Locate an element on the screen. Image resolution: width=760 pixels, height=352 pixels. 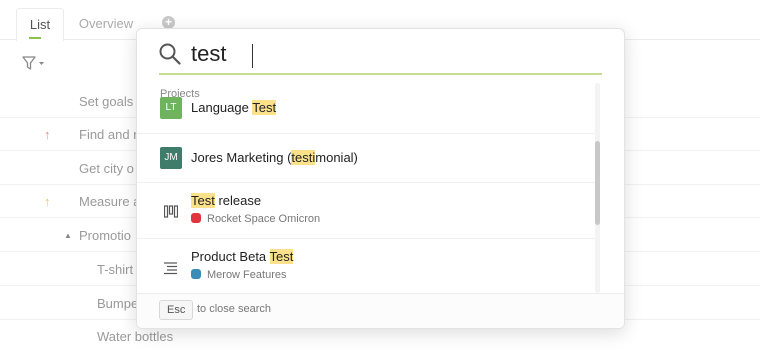
board-icon is located at coordinates (171, 211).